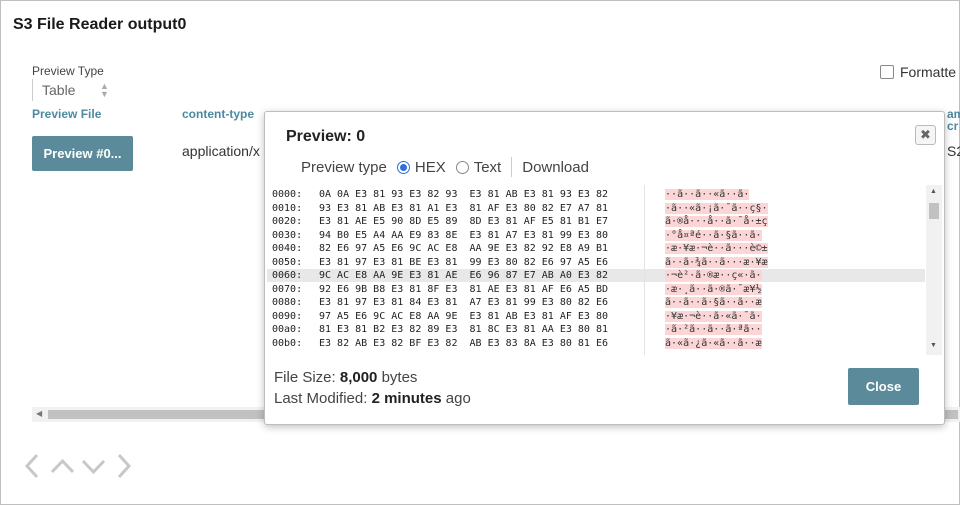 This screenshot has width=960, height=505. Describe the element at coordinates (512, 167) in the screenshot. I see `divider` at that location.